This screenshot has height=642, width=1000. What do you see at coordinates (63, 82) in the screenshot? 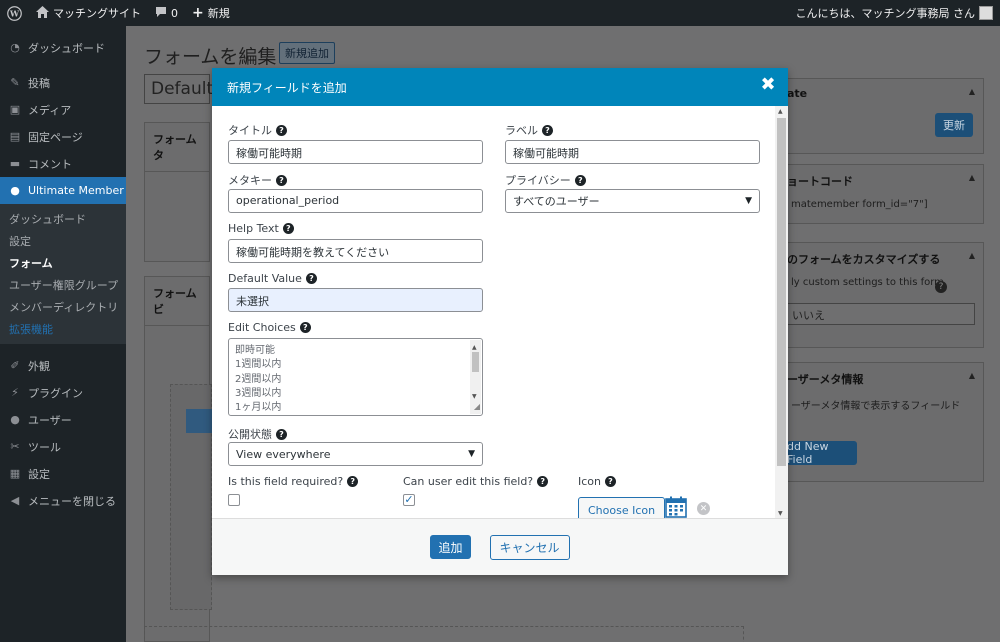
I see `menu-posts: ✎ 投稿` at bounding box center [63, 82].